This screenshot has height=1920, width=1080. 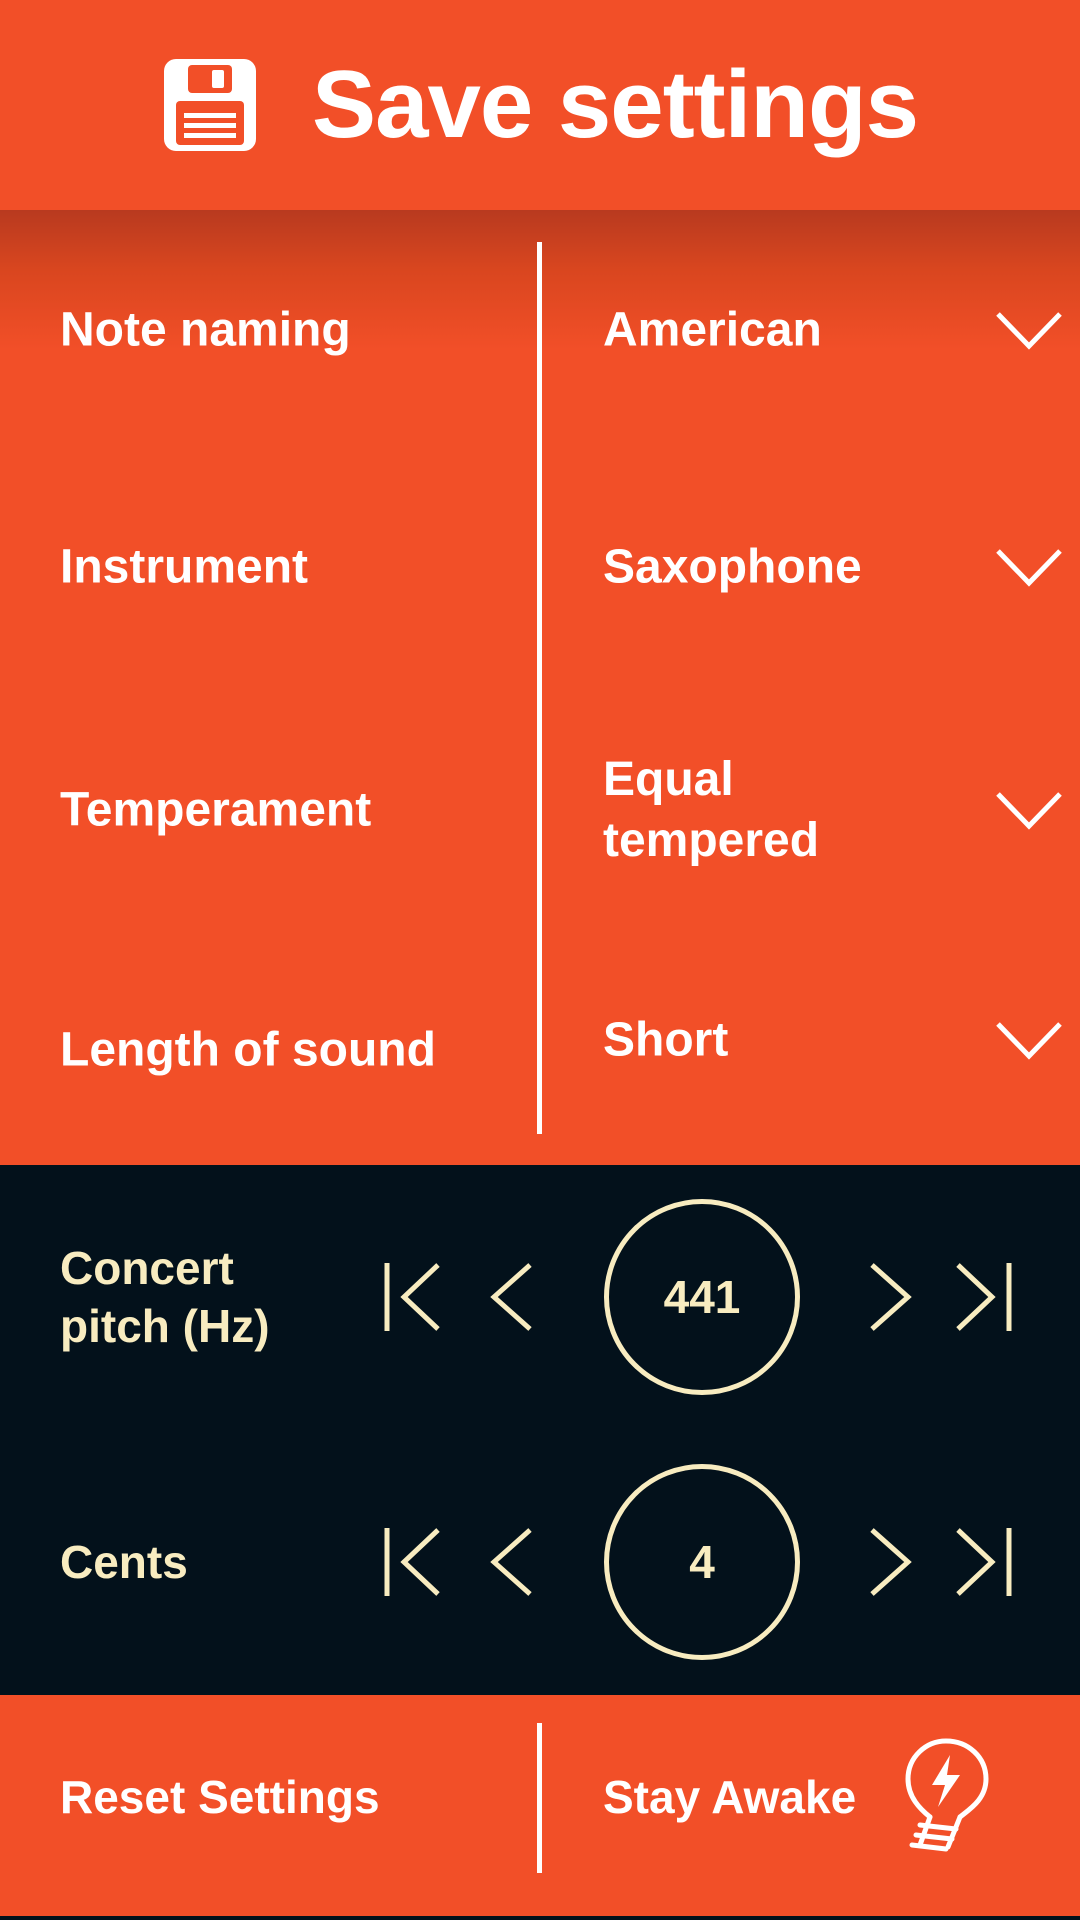 What do you see at coordinates (540, 1918) in the screenshot?
I see `bottom-edge` at bounding box center [540, 1918].